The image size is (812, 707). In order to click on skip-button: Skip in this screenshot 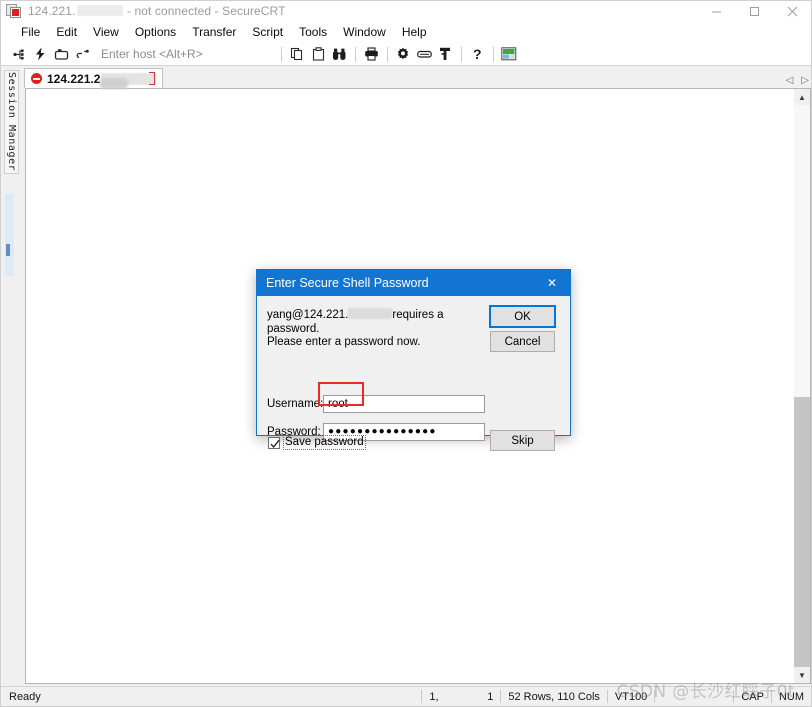, I will do `click(522, 440)`.